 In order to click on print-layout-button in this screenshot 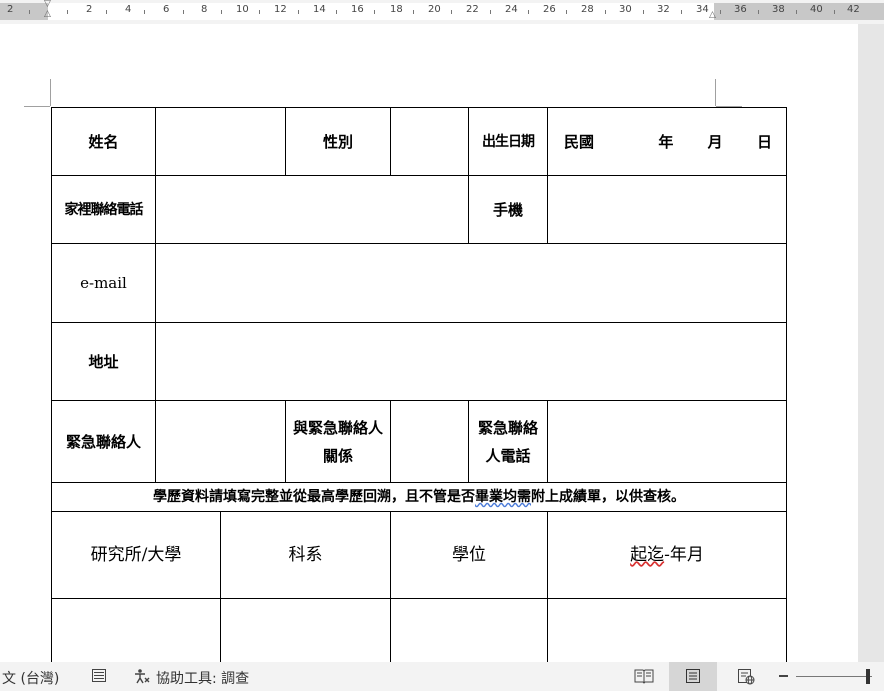, I will do `click(693, 676)`.